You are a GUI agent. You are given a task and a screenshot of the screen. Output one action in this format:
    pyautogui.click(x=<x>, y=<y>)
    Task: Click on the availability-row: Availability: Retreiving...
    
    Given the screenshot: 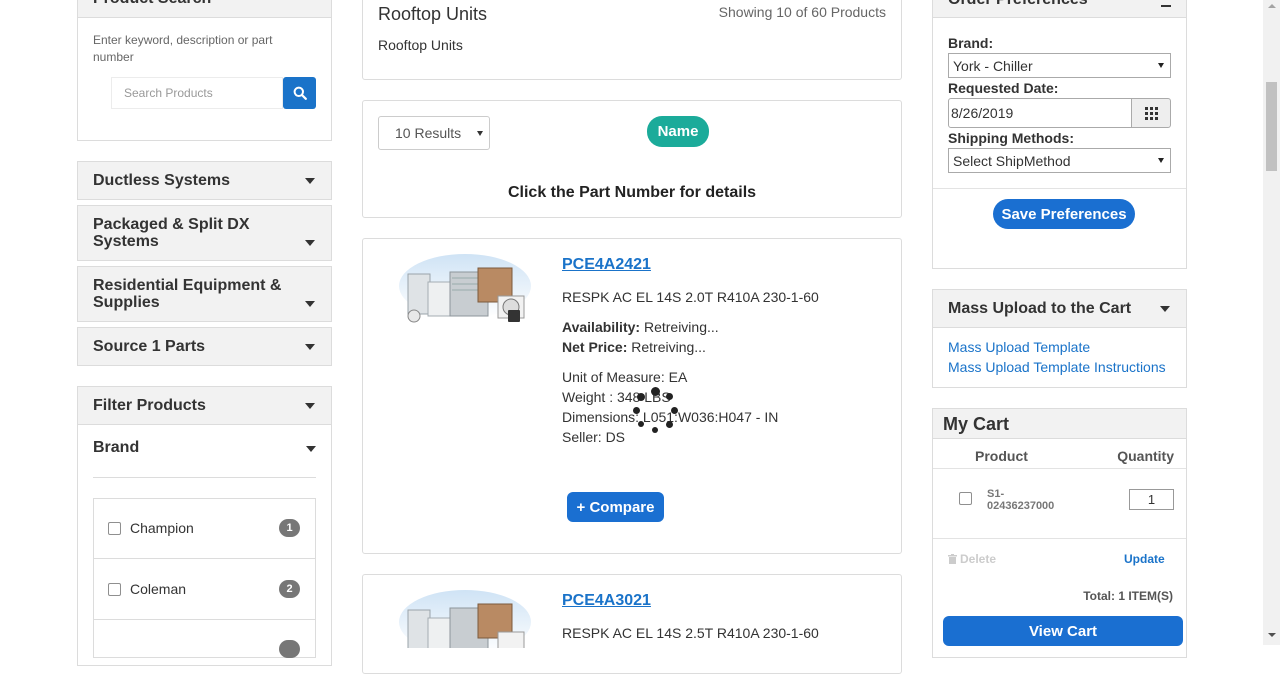 What is the action you would take?
    pyautogui.click(x=640, y=327)
    